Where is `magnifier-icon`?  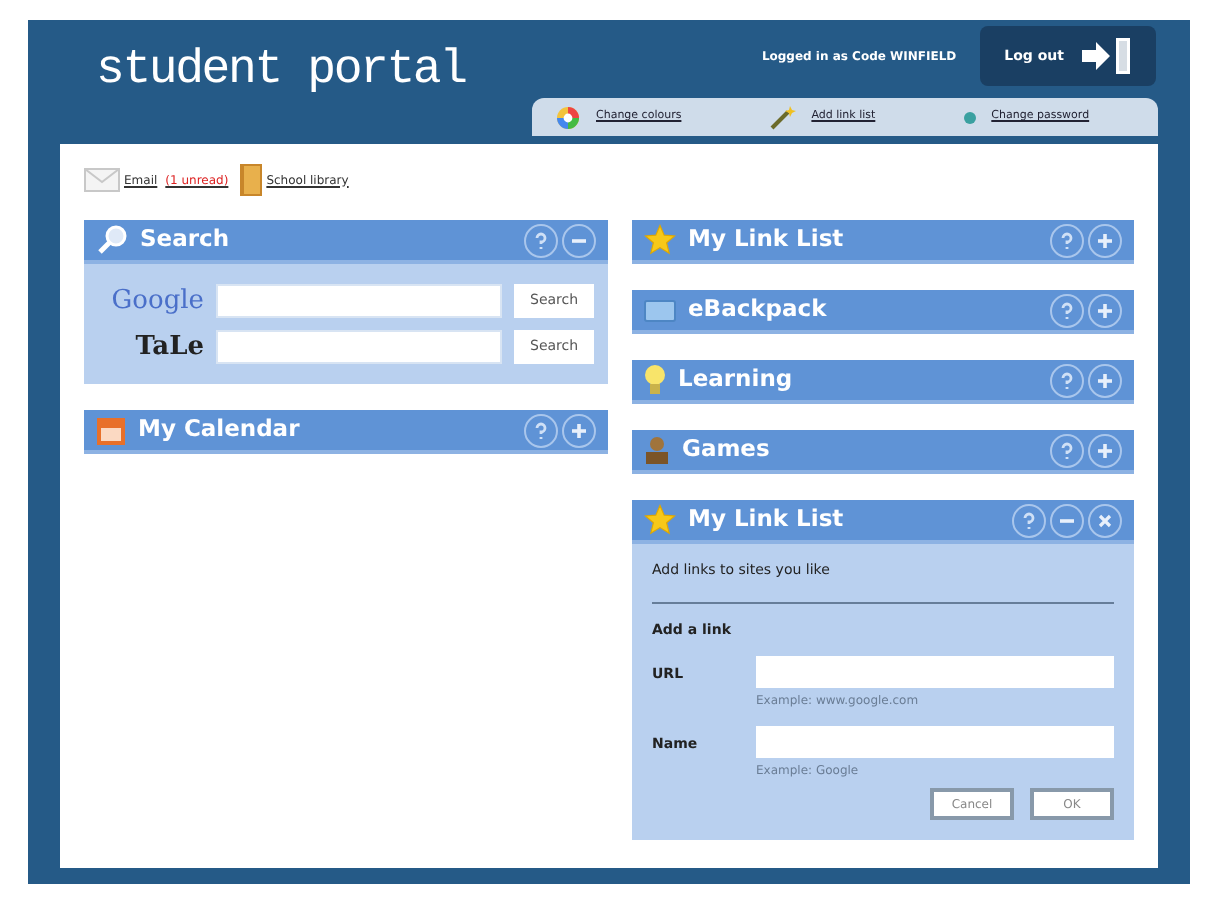
magnifier-icon is located at coordinates (112, 240).